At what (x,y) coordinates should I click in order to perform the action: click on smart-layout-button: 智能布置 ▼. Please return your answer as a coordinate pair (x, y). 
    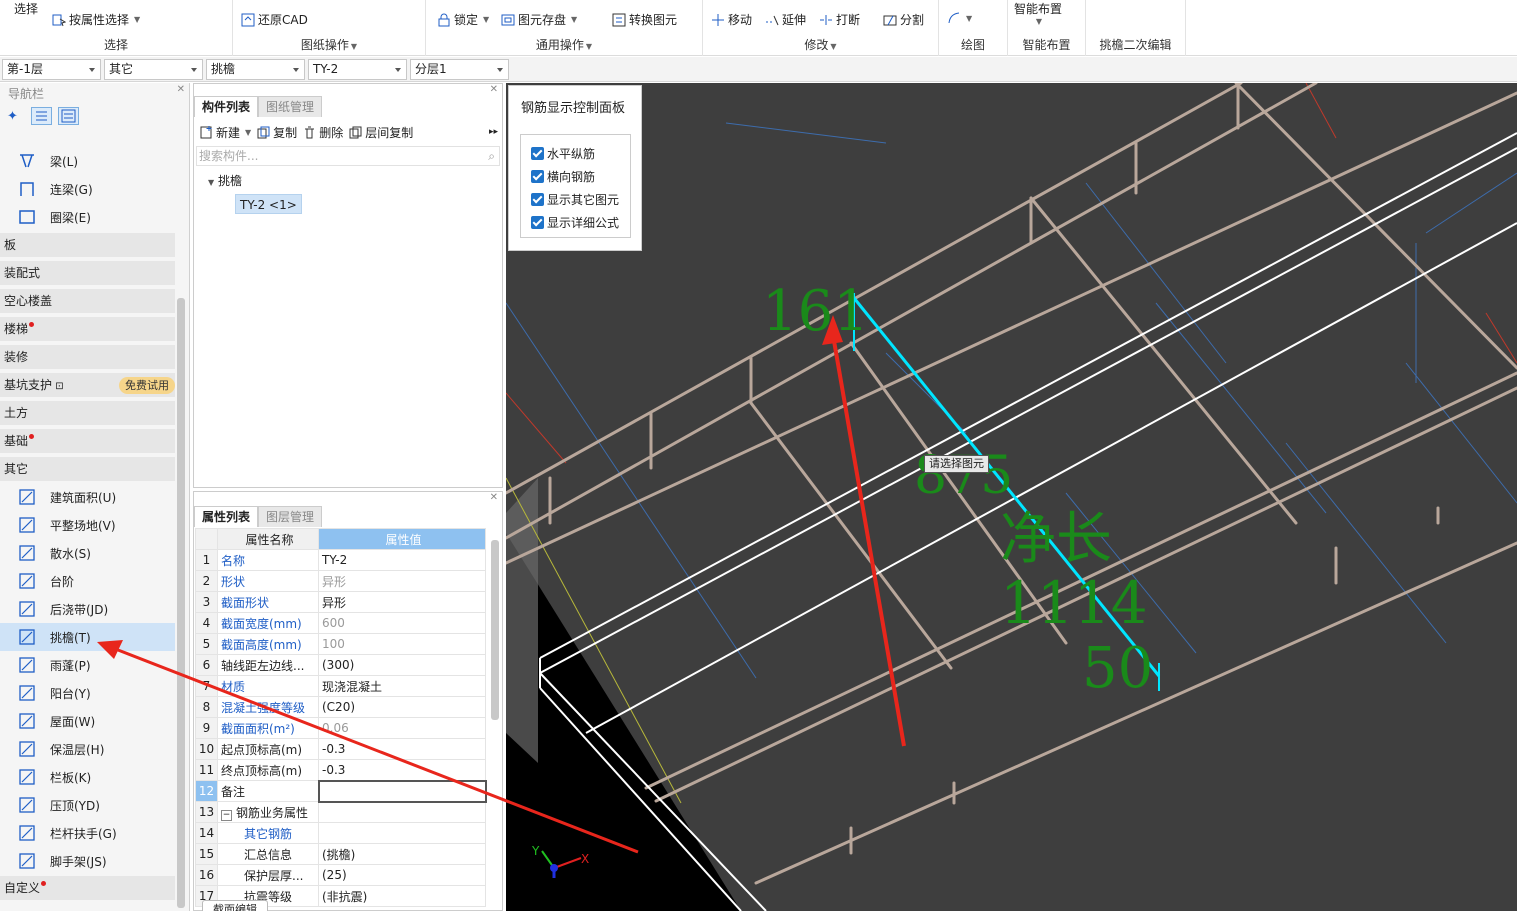
    Looking at the image, I should click on (1038, 13).